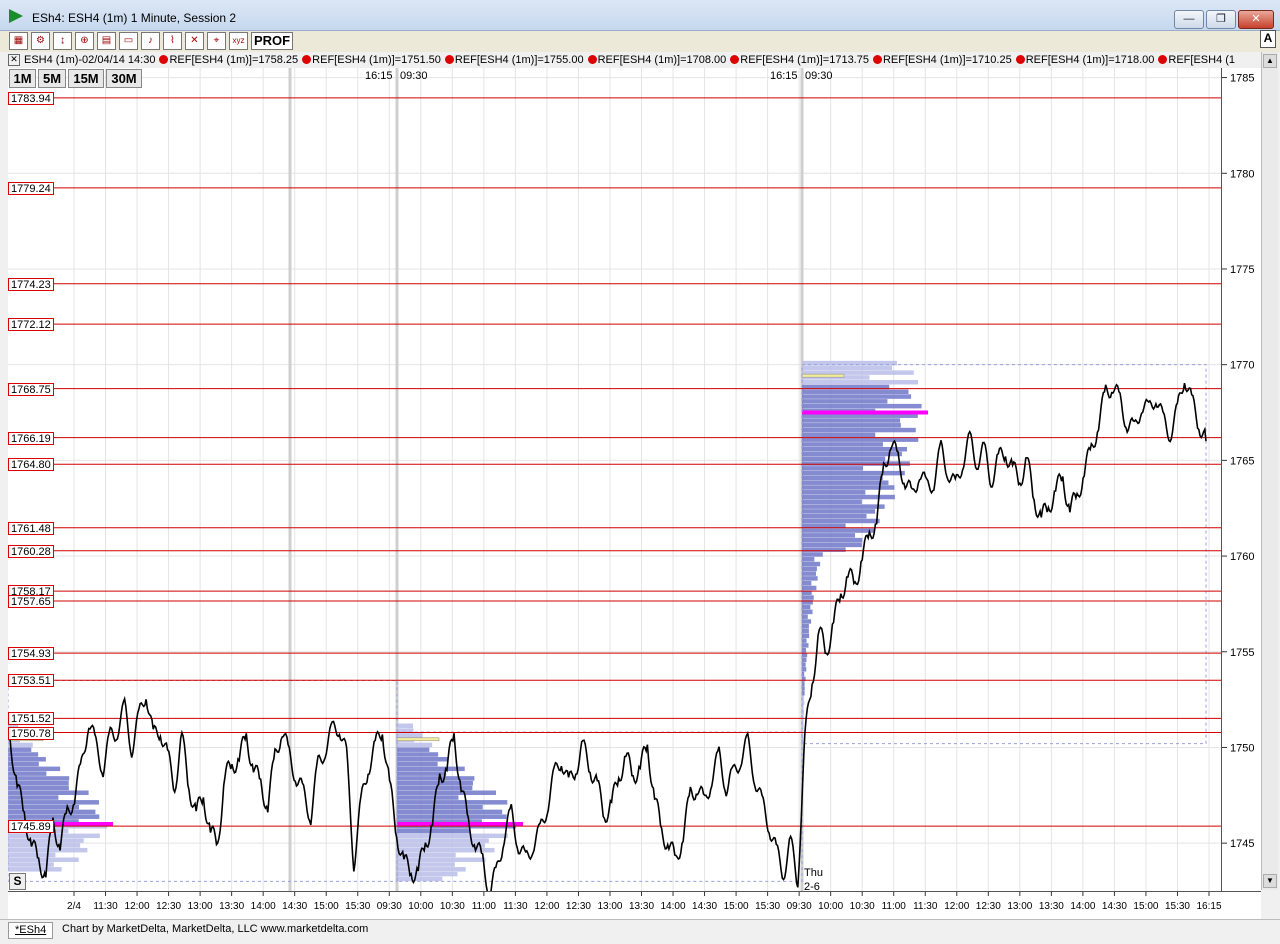  Describe the element at coordinates (813, 873) in the screenshot. I see `day-label-line1: Thu` at that location.